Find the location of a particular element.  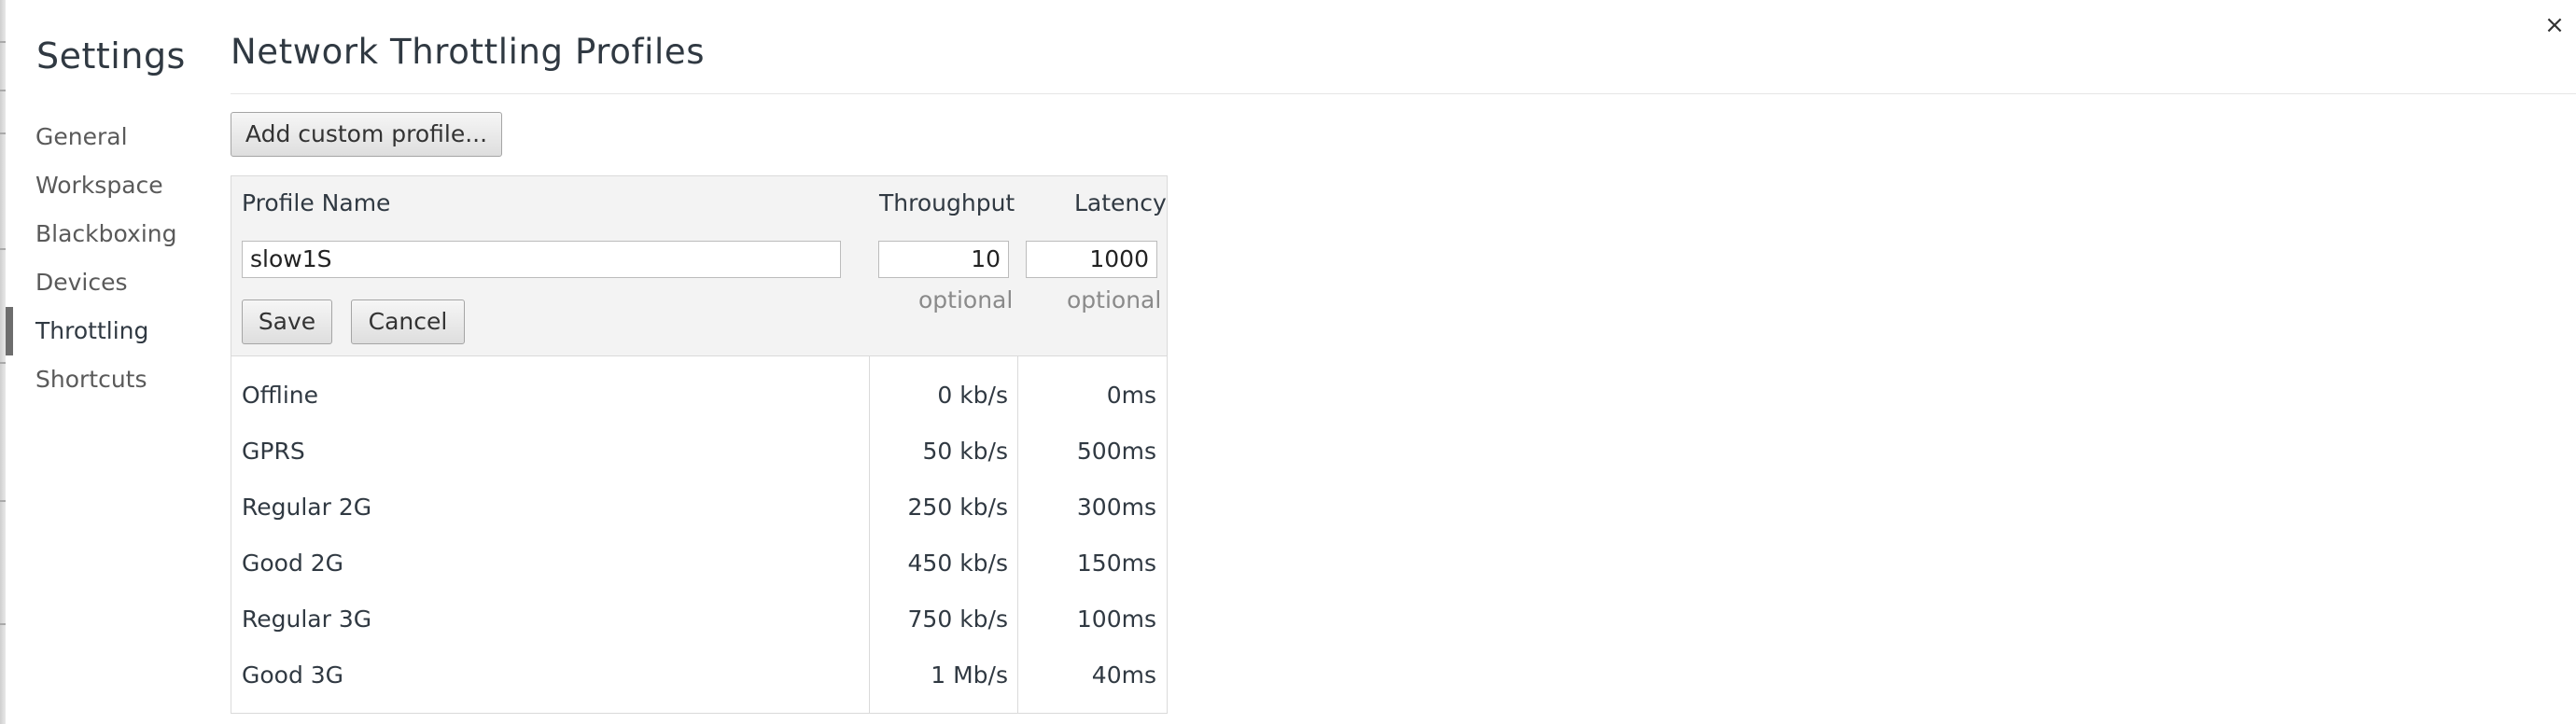

sidebar-item-devices: Devices is located at coordinates (102, 282).